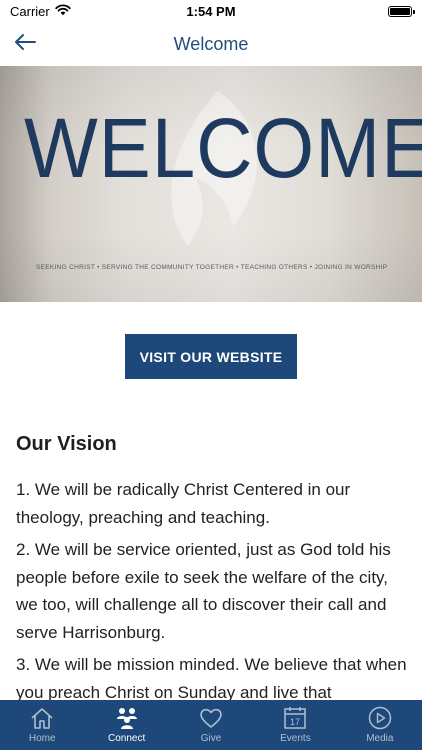  I want to click on vision-heading: Our Vision, so click(66, 444).